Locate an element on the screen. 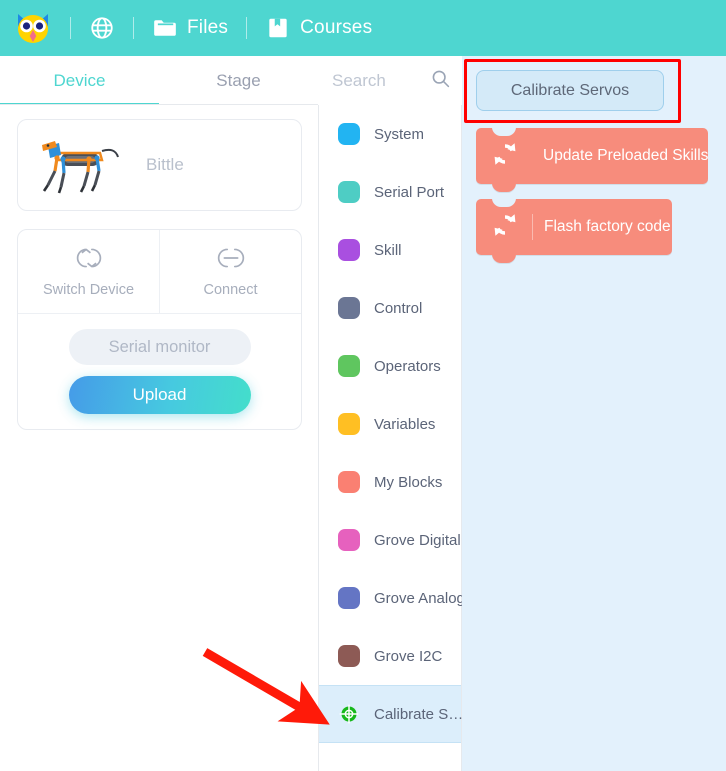  category-label: Grove I2C is located at coordinates (408, 656).